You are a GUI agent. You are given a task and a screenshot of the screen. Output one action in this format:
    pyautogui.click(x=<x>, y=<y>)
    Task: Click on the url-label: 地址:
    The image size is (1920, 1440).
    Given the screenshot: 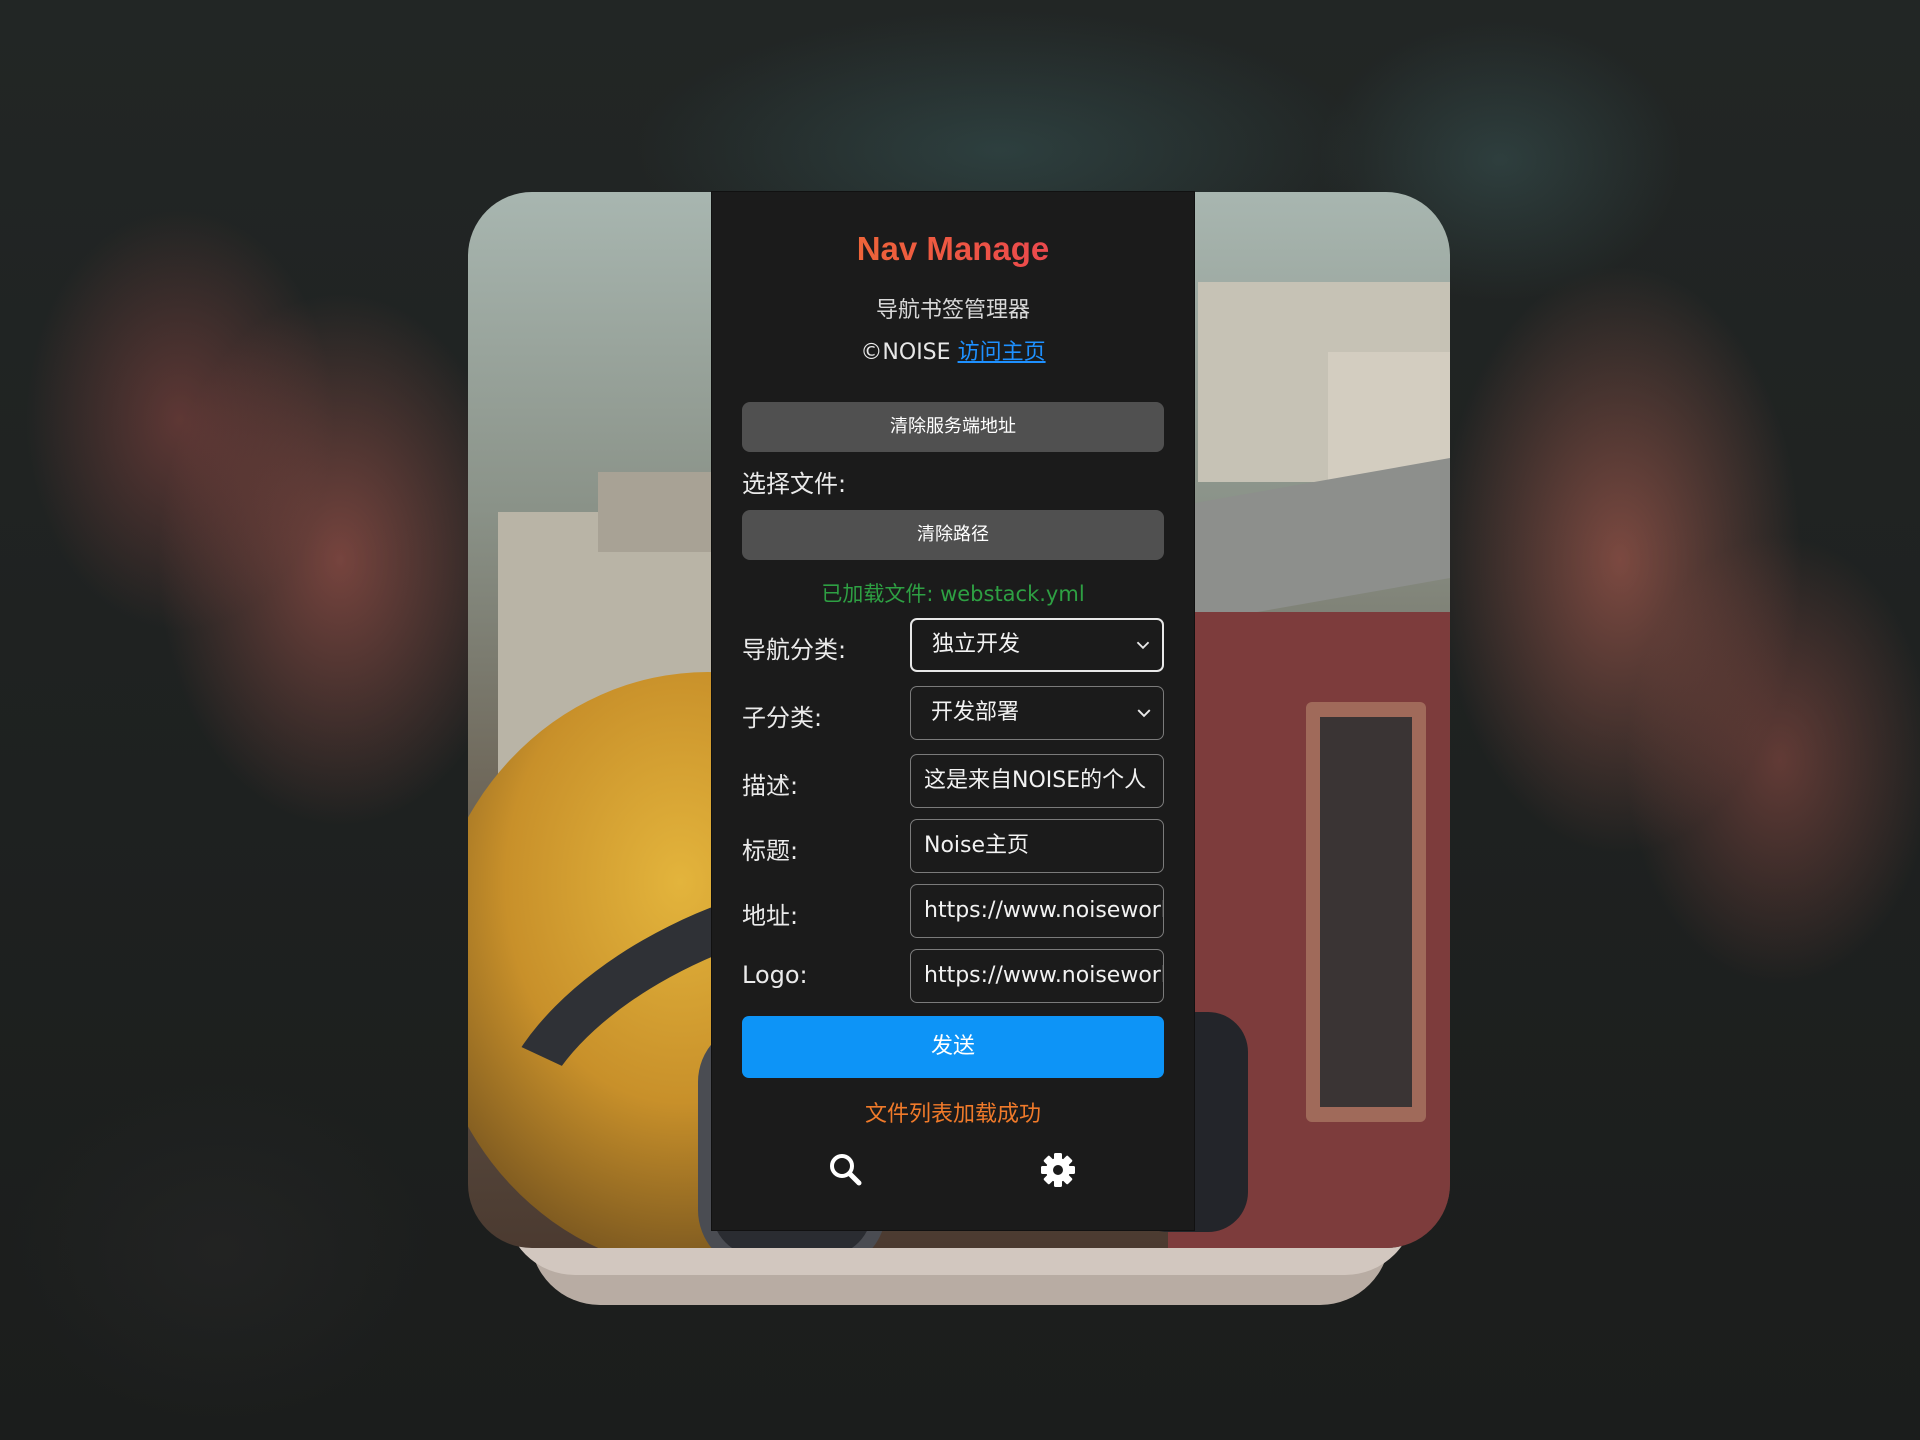 What is the action you would take?
    pyautogui.click(x=770, y=916)
    